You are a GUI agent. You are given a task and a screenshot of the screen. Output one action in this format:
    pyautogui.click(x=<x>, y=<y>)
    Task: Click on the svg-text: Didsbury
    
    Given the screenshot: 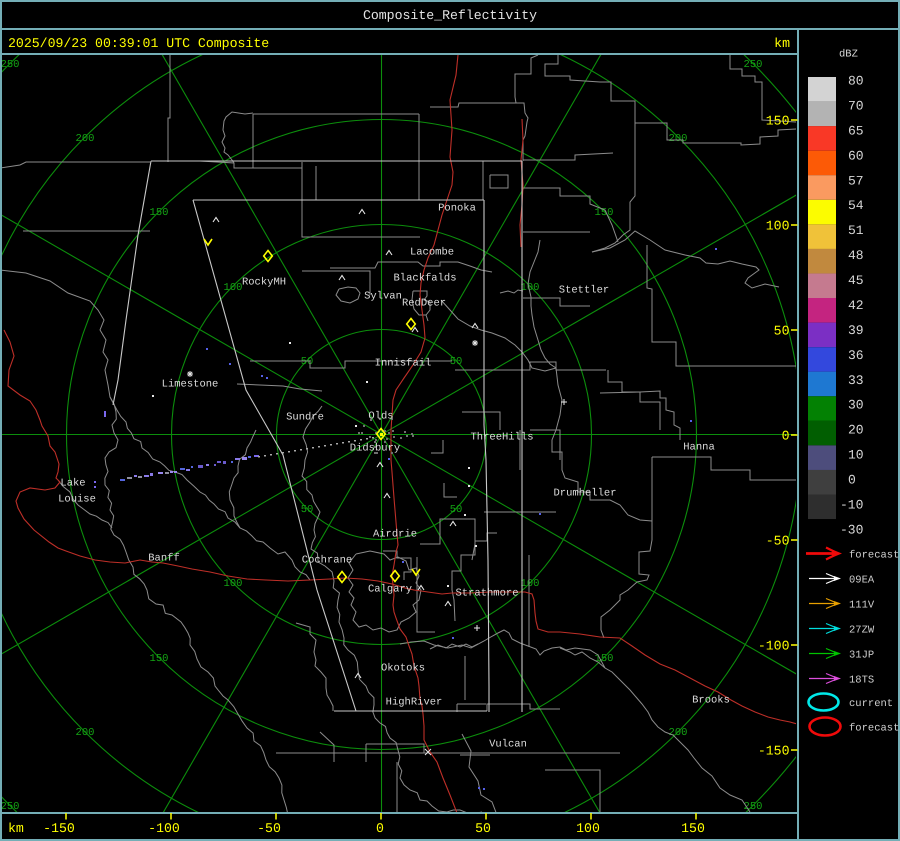 What is the action you would take?
    pyautogui.click(x=375, y=449)
    